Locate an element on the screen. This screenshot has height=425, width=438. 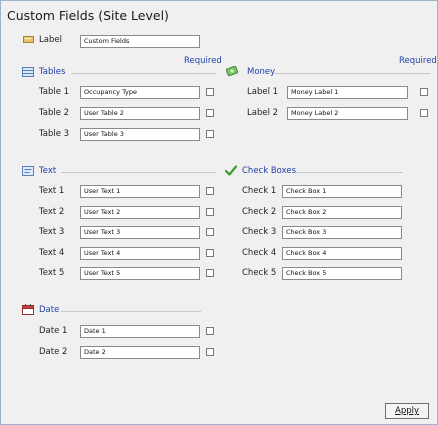
check-2-label: Check 2 is located at coordinates (259, 212).